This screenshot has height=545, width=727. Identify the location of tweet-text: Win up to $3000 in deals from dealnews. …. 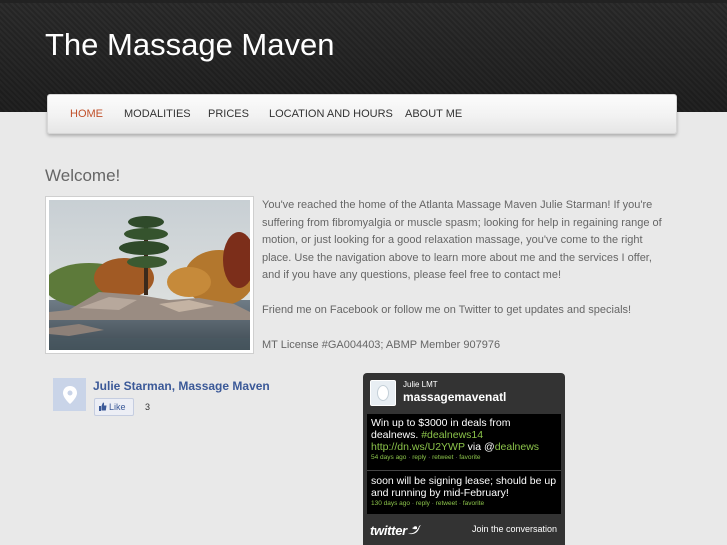
(455, 435).